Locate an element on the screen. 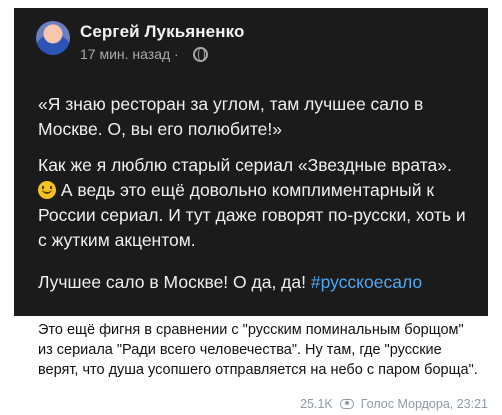 Image resolution: width=502 pixels, height=415 pixels. smiling-face-emoji-icon is located at coordinates (47, 190).